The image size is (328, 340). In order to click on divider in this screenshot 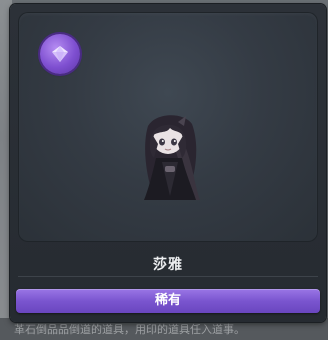, I will do `click(168, 276)`.